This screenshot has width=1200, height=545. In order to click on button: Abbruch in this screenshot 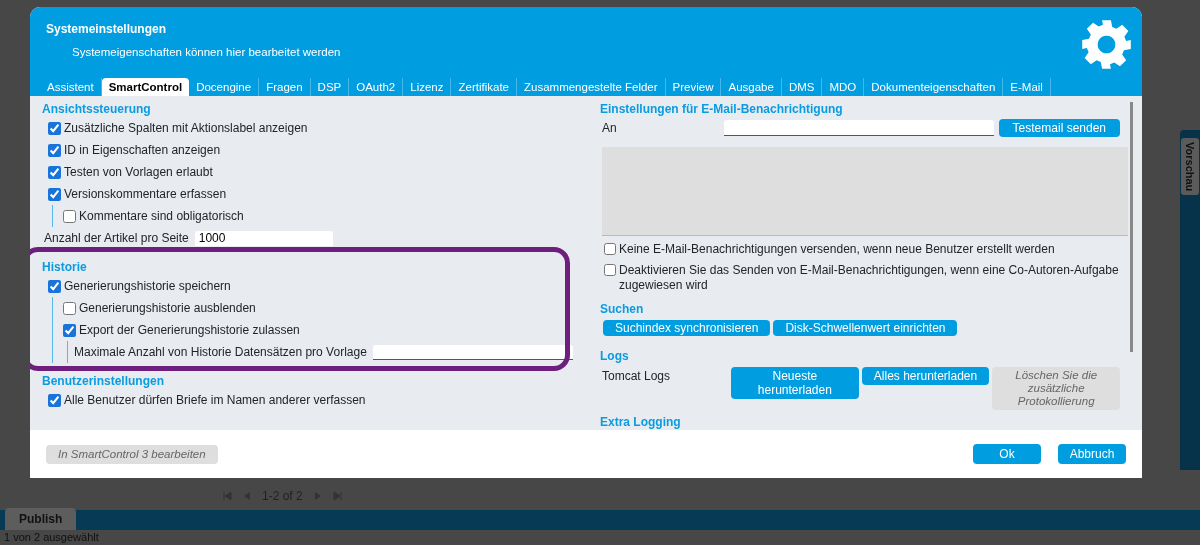, I will do `click(1092, 454)`.